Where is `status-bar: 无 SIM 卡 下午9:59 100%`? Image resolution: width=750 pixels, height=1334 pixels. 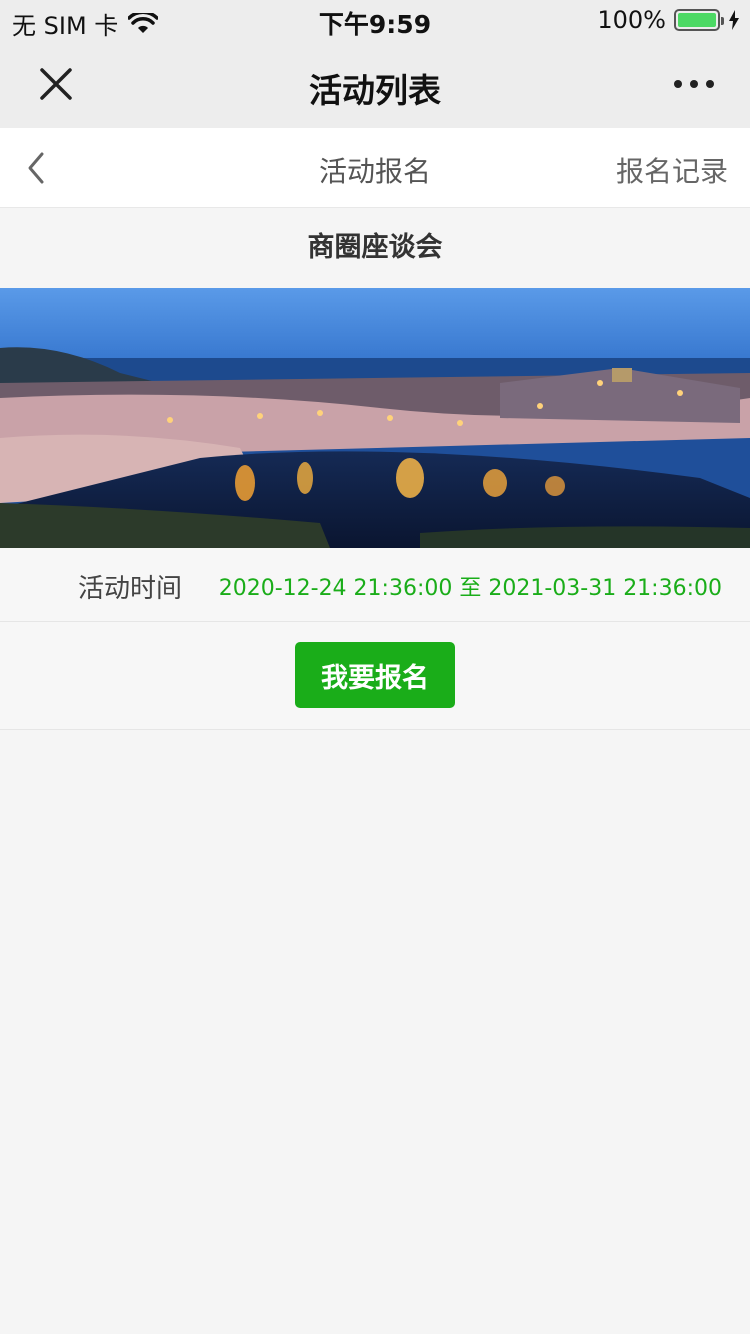 status-bar: 无 SIM 卡 下午9:59 100% is located at coordinates (375, 21).